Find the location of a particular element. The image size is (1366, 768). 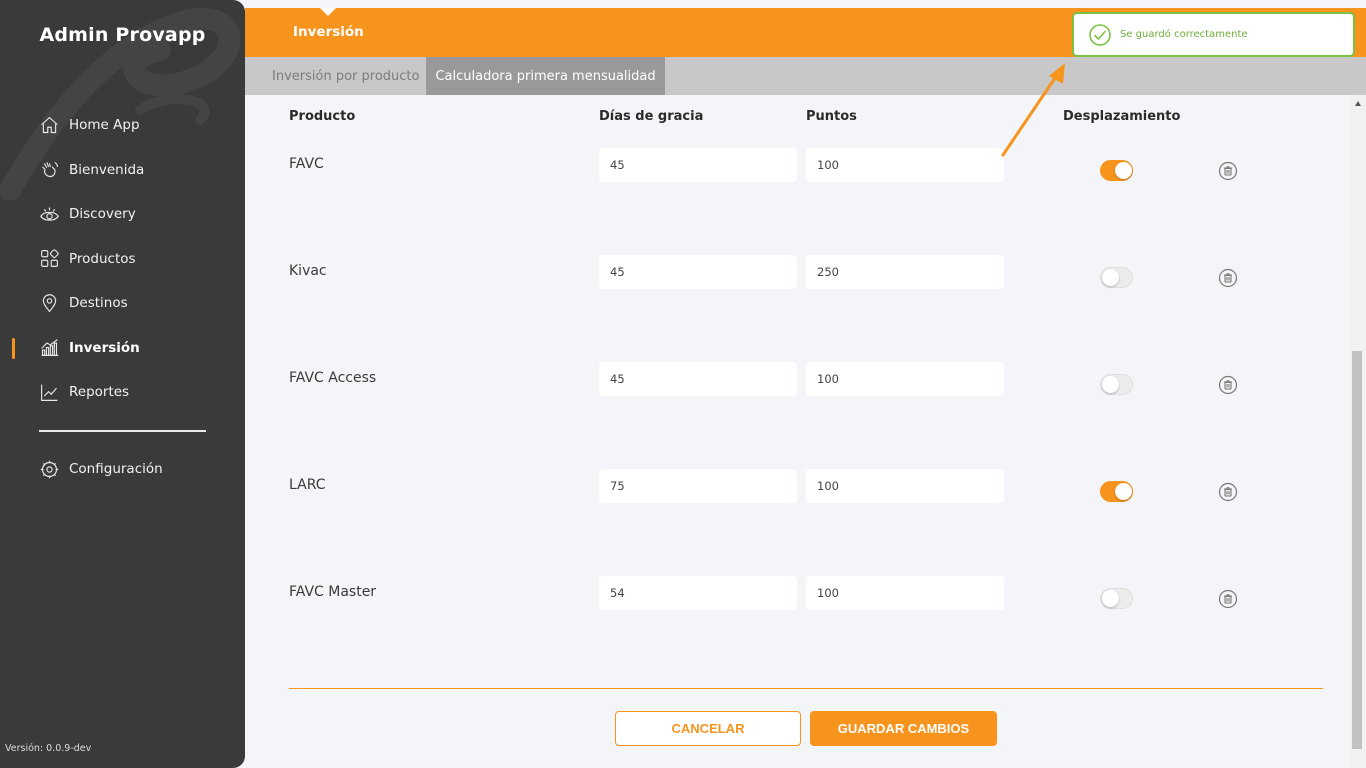

column-header-puntos: Puntos is located at coordinates (831, 116).